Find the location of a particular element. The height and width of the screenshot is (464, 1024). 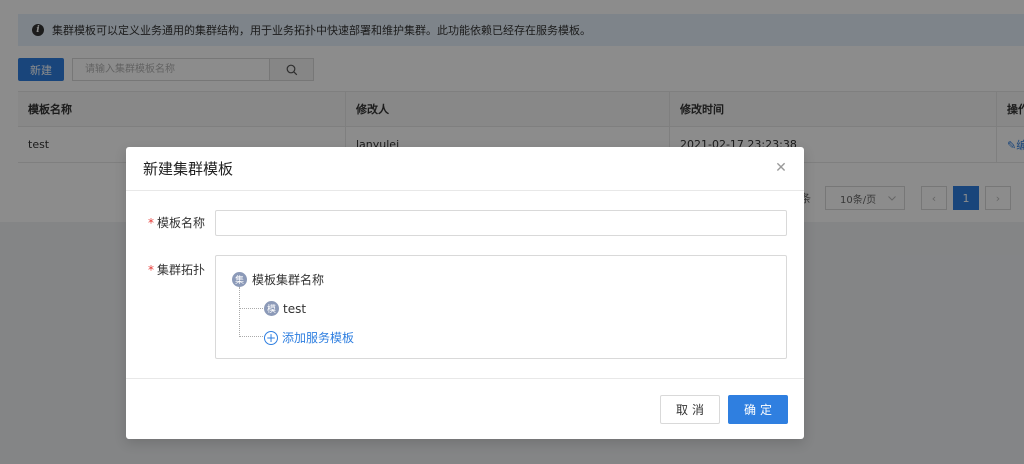

tree-root-node: 集 模板集群名称 is located at coordinates (278, 279).